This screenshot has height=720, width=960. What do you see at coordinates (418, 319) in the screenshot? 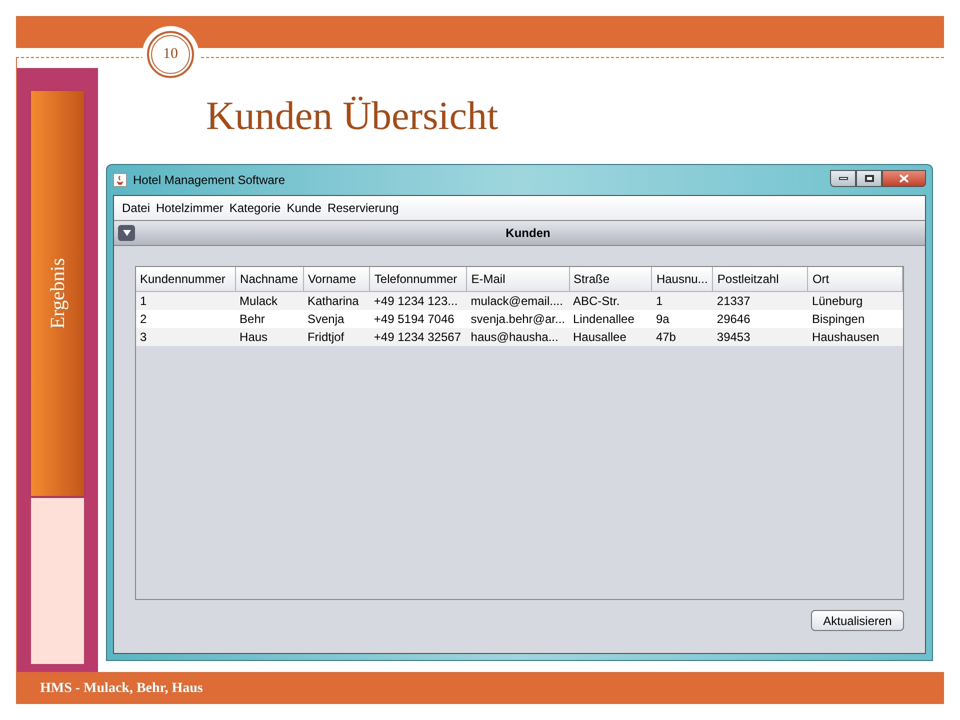
I see `table-cell: +49 5194 7046` at bounding box center [418, 319].